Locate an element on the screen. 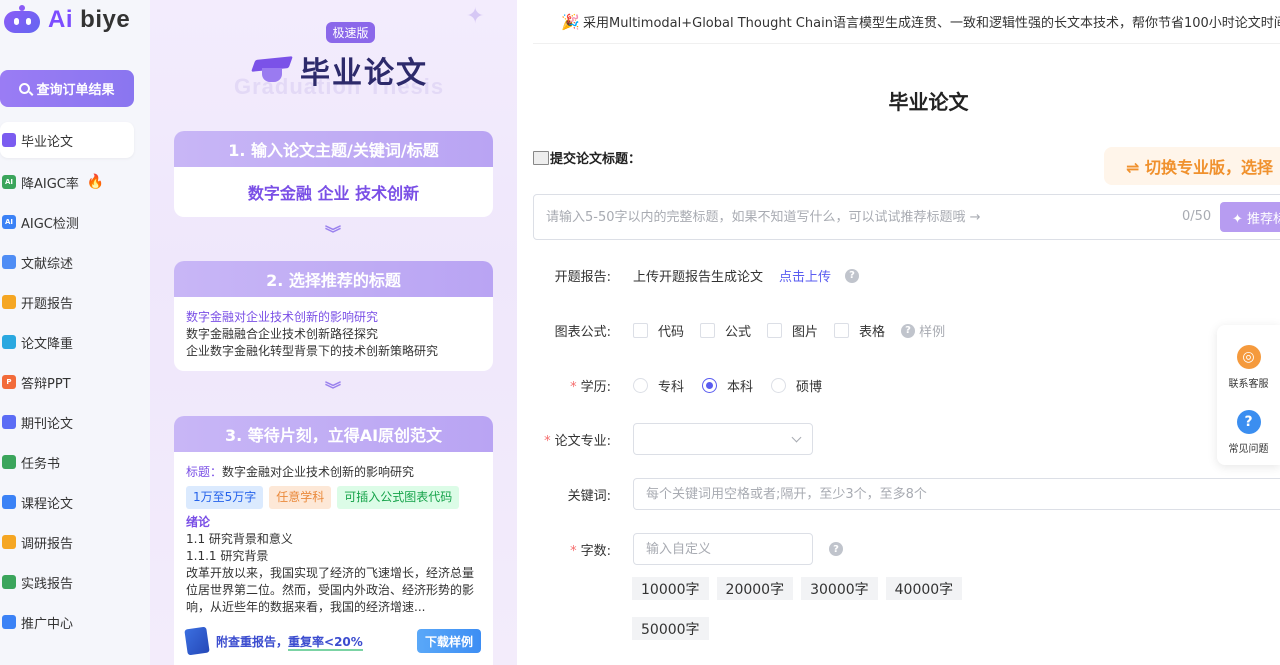  rewrite-icon is located at coordinates (9, 342).